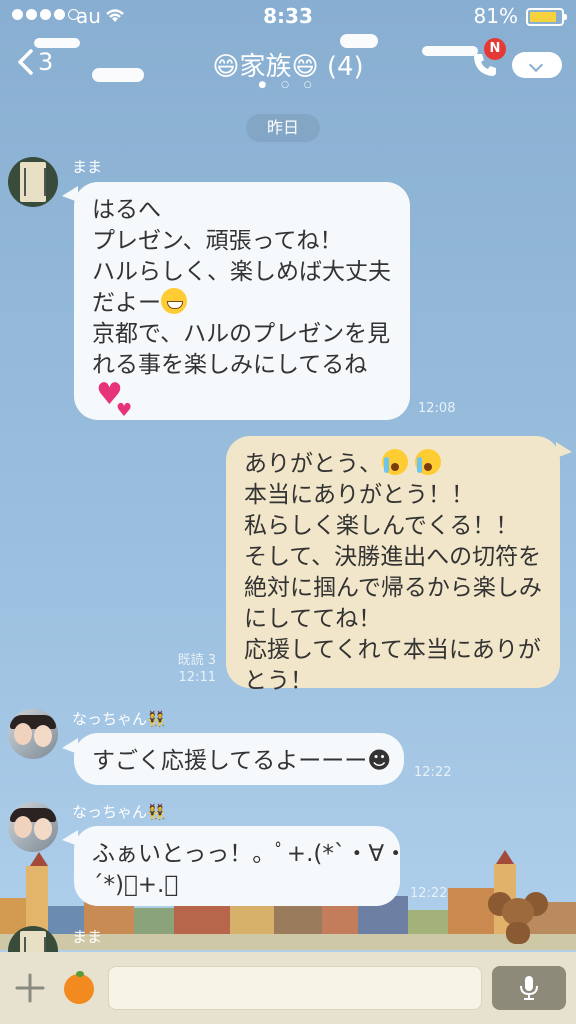 This screenshot has width=576, height=1024. I want to click on message-time: 12:08, so click(437, 408).